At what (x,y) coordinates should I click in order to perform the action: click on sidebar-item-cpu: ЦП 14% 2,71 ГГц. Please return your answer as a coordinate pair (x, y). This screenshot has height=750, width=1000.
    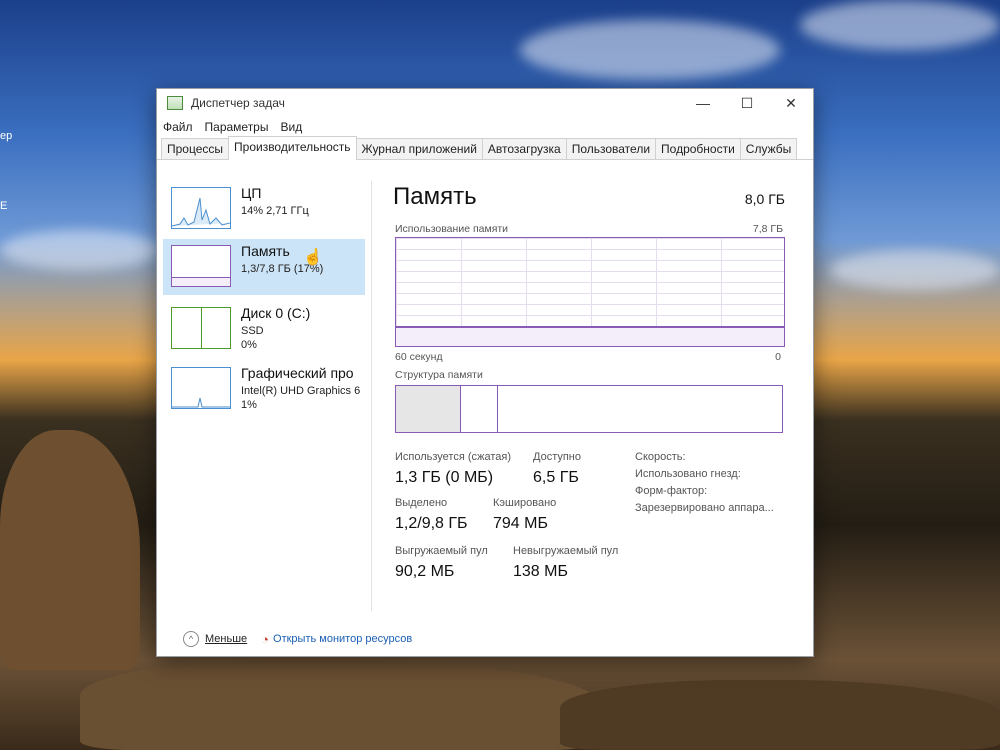
    Looking at the image, I should click on (264, 209).